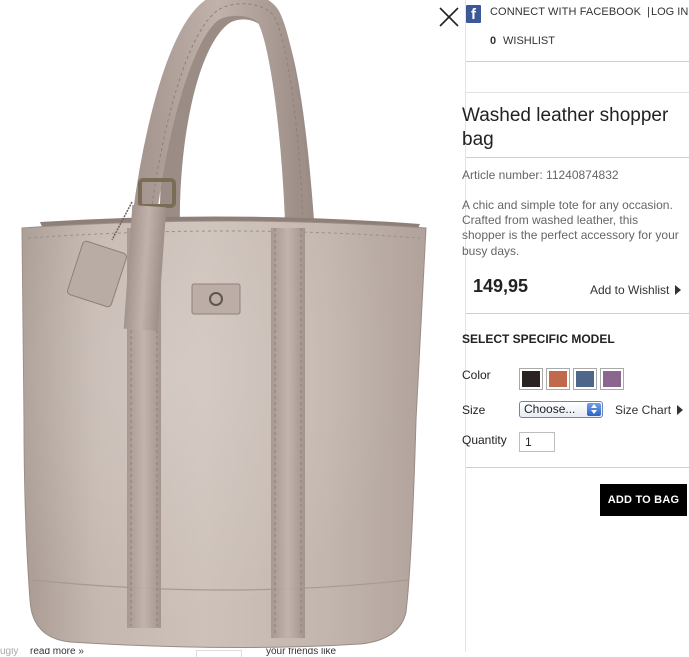 This screenshot has height=657, width=689. I want to click on wishlist-count: 0, so click(493, 41).